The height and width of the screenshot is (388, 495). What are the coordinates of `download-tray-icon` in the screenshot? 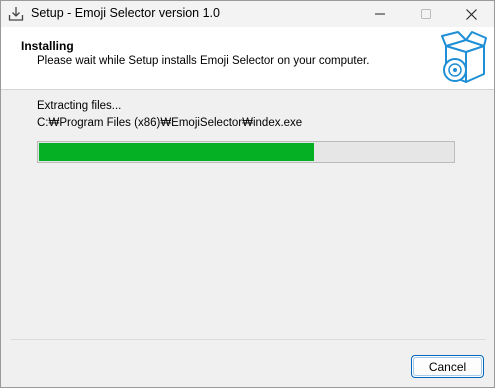 It's located at (16, 14).